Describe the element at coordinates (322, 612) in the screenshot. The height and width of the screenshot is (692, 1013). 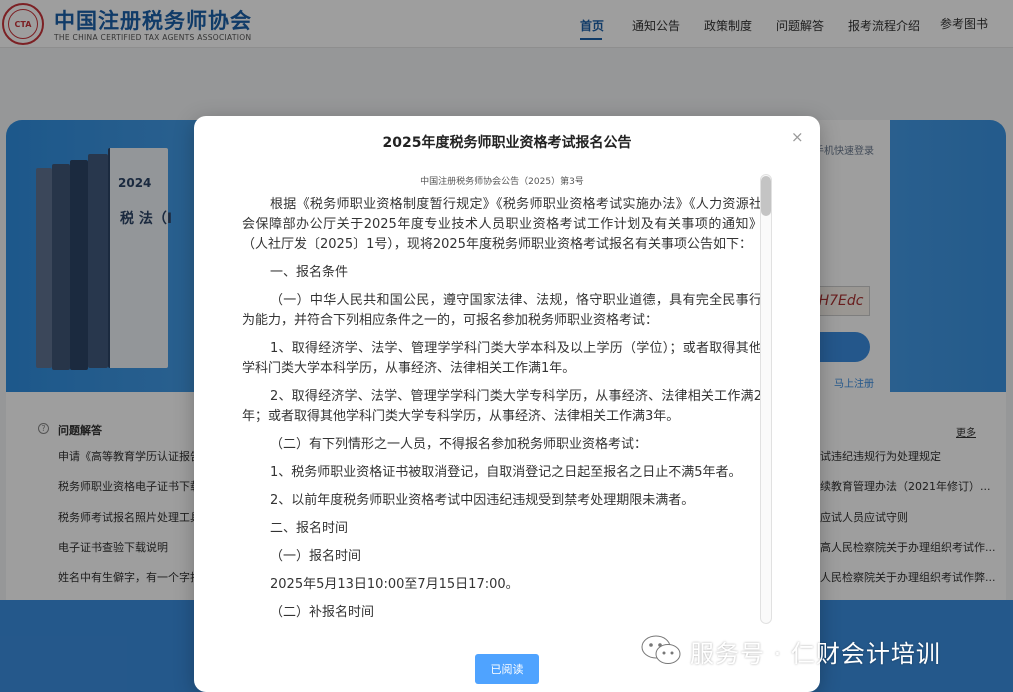
I see `announcement-paragraph: （二）补报名时间` at that location.